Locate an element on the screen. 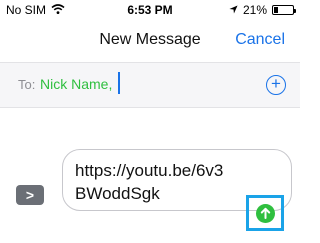 This screenshot has height=243, width=320. add-recipient-button: + is located at coordinates (276, 85).